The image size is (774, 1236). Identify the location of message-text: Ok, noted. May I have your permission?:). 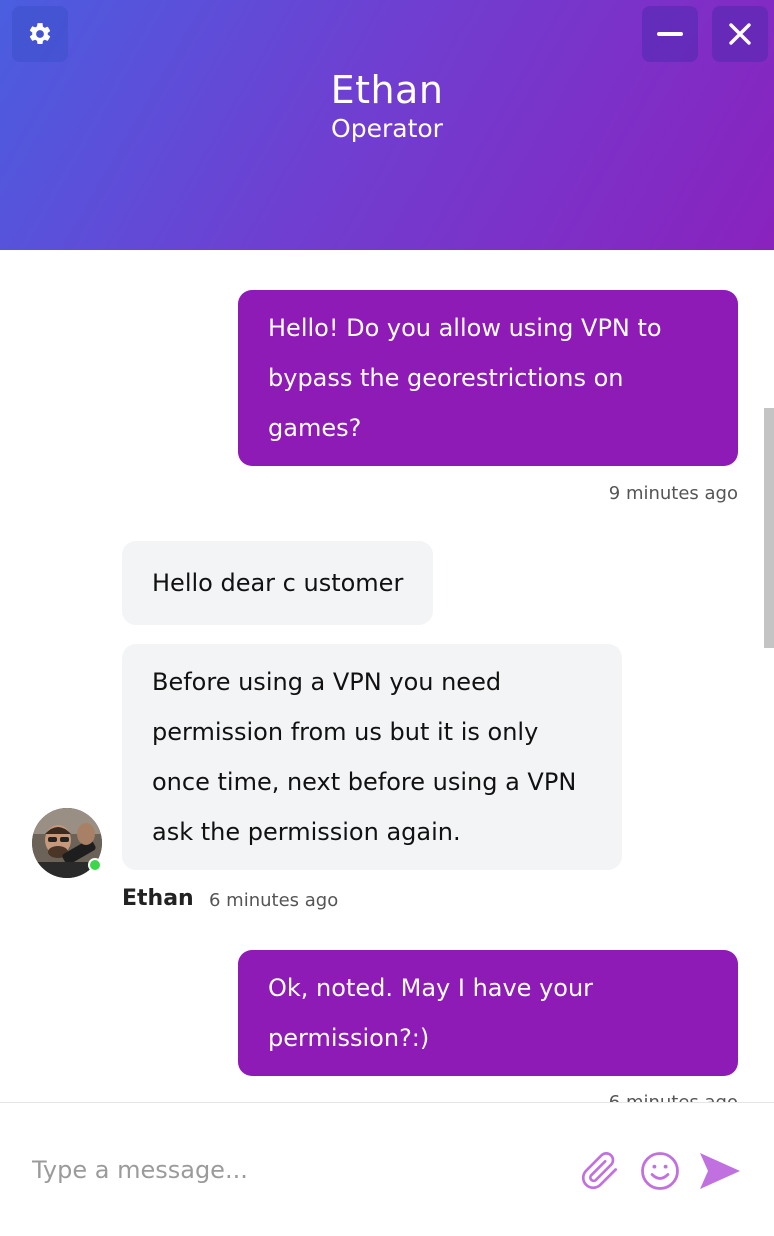
(431, 1013).